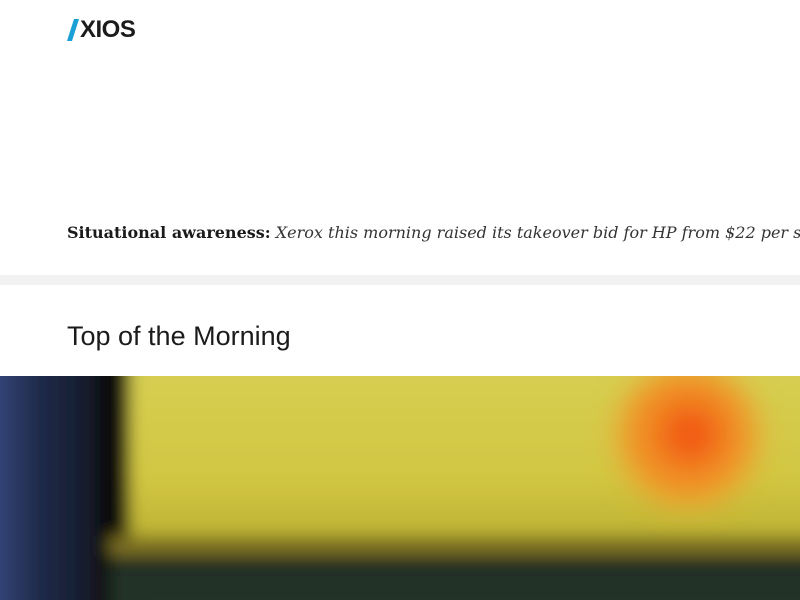  I want to click on section-divider, so click(400, 280).